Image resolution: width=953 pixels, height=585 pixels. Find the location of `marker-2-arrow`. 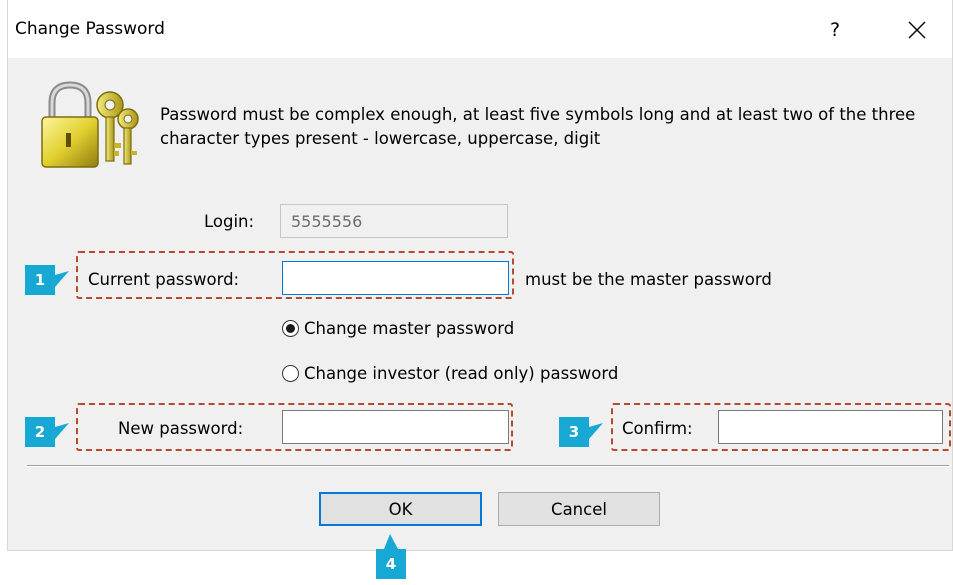

marker-2-arrow is located at coordinates (62, 431).